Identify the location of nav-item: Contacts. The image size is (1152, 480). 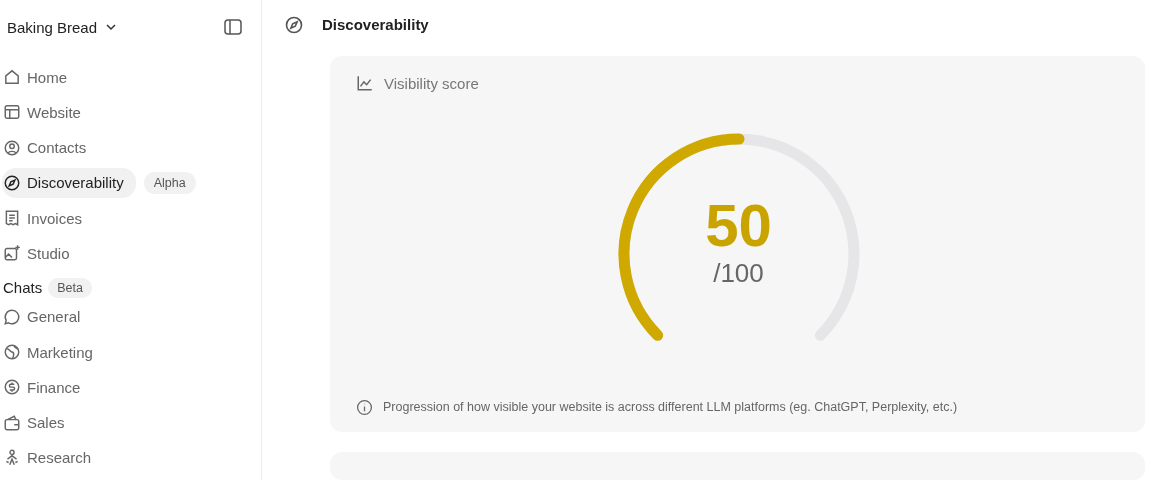
(50, 147).